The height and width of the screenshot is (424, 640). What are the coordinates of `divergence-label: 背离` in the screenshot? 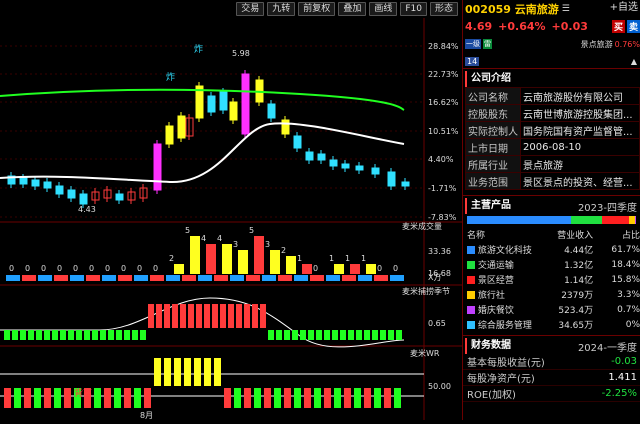 It's located at (83, 393).